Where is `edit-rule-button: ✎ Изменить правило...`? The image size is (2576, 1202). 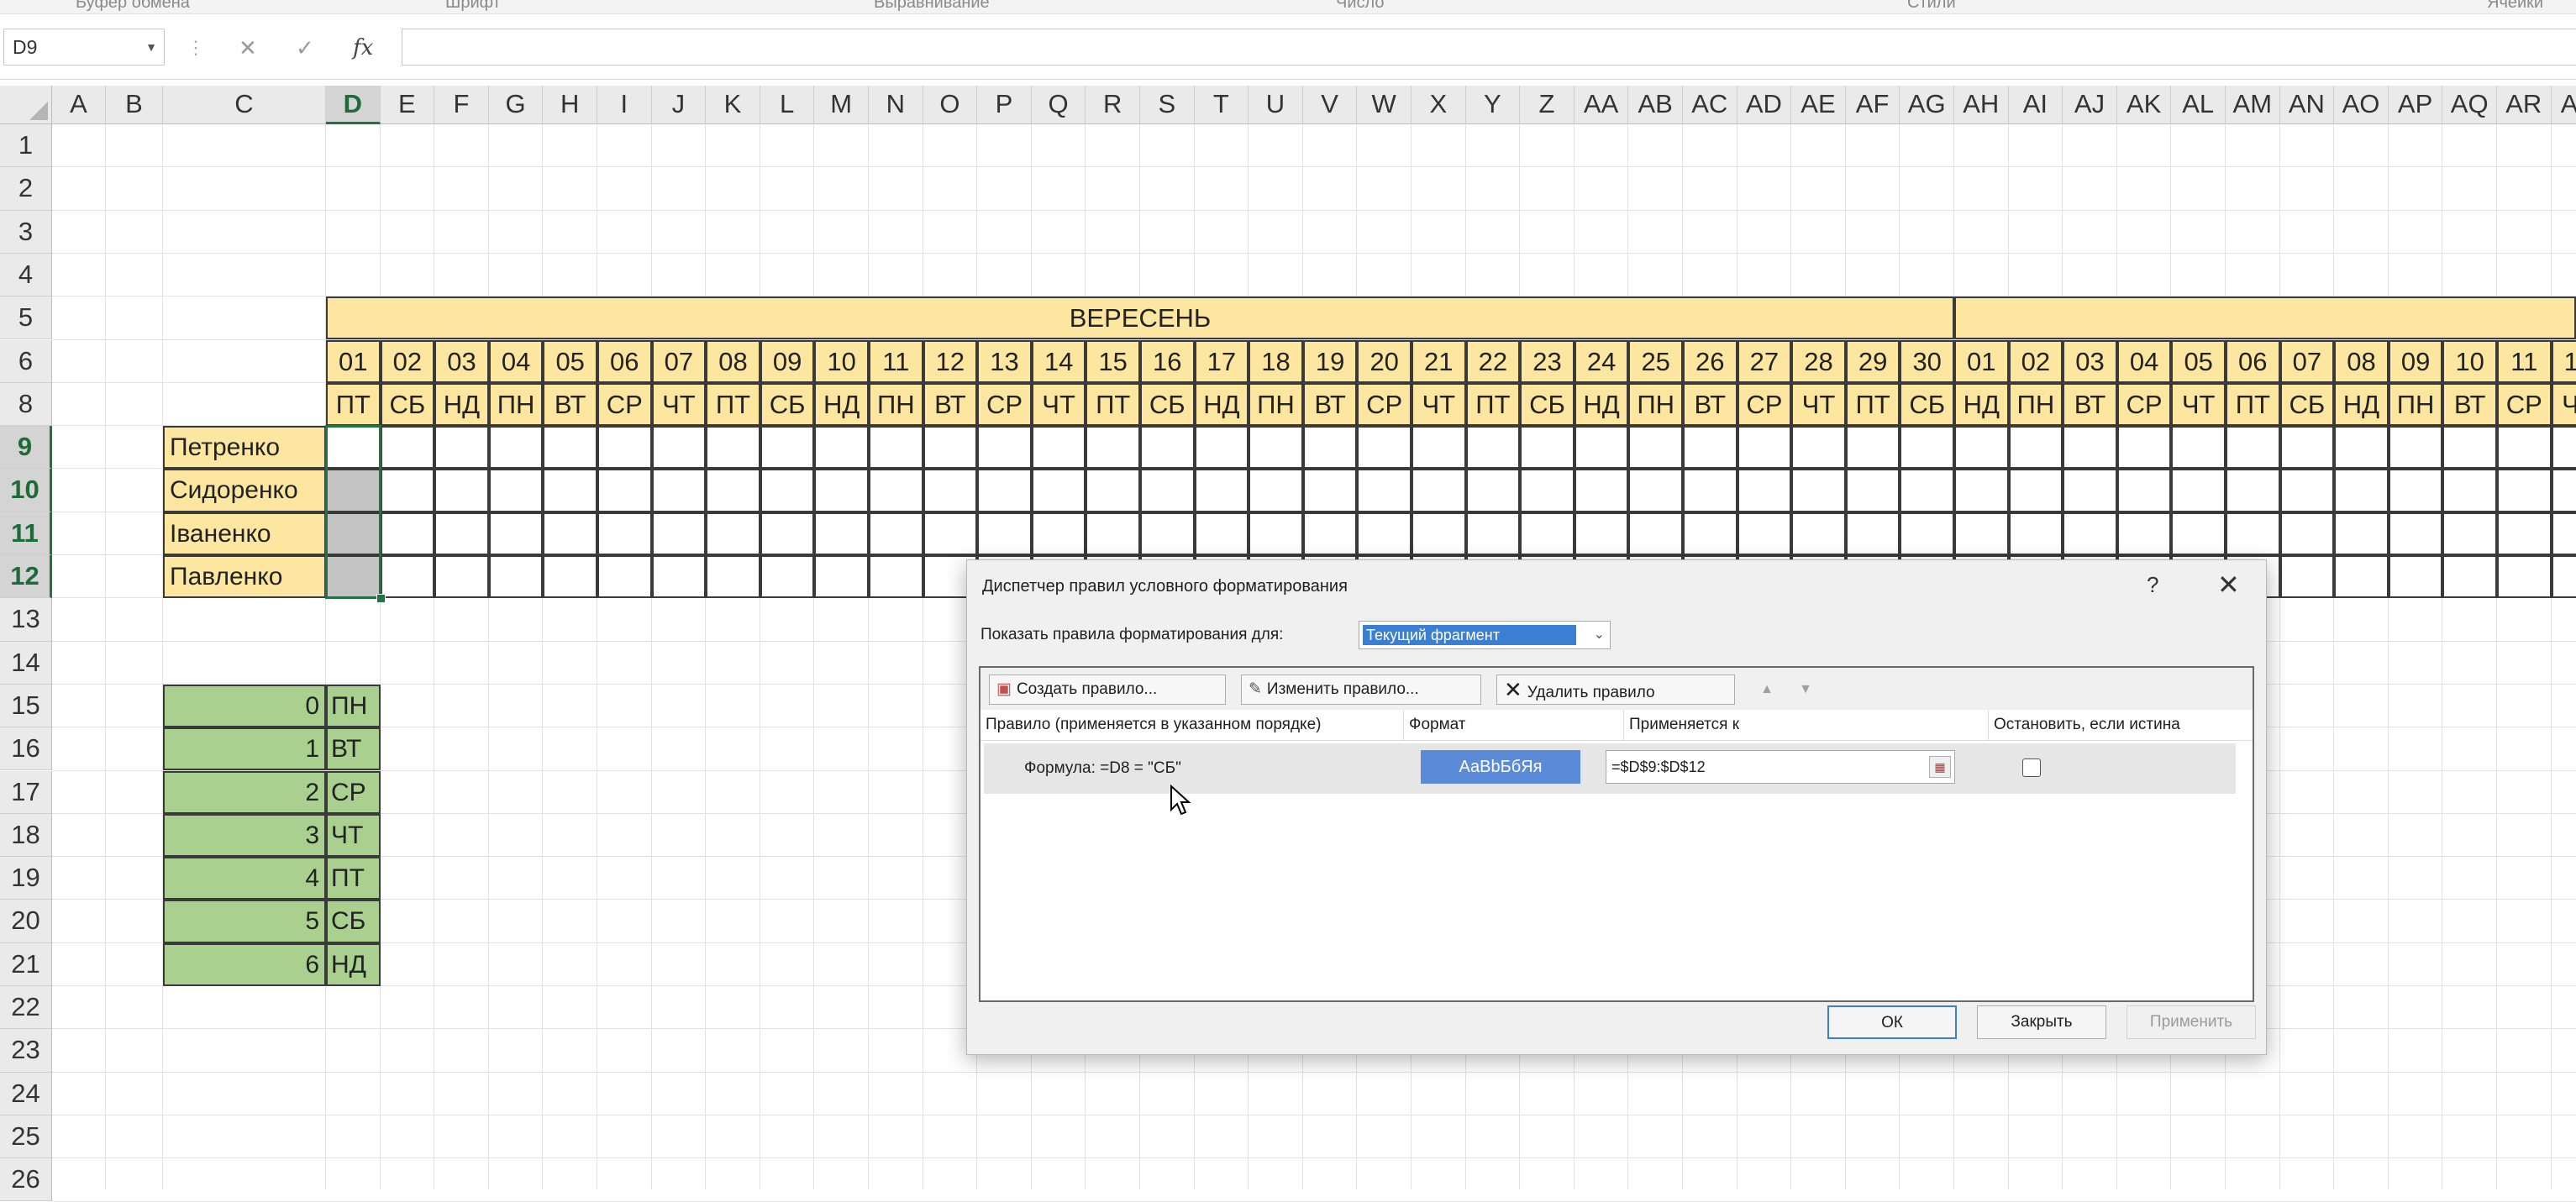 edit-rule-button: ✎ Изменить правило... is located at coordinates (1361, 689).